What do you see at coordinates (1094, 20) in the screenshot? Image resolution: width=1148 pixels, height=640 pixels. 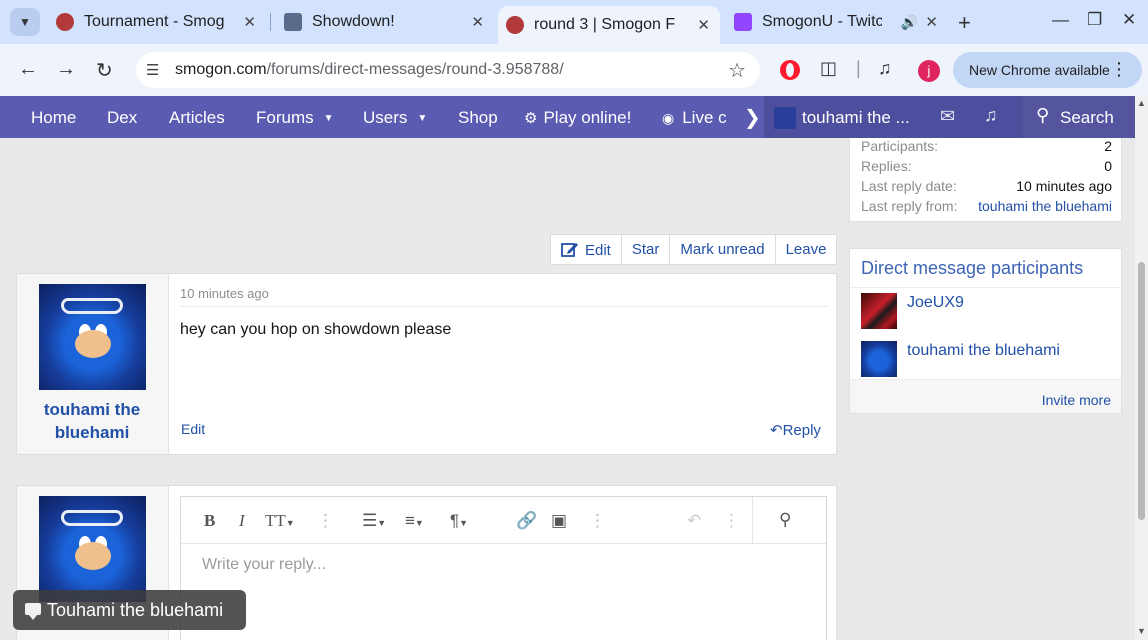 I see `restore-icon: ❐` at bounding box center [1094, 20].